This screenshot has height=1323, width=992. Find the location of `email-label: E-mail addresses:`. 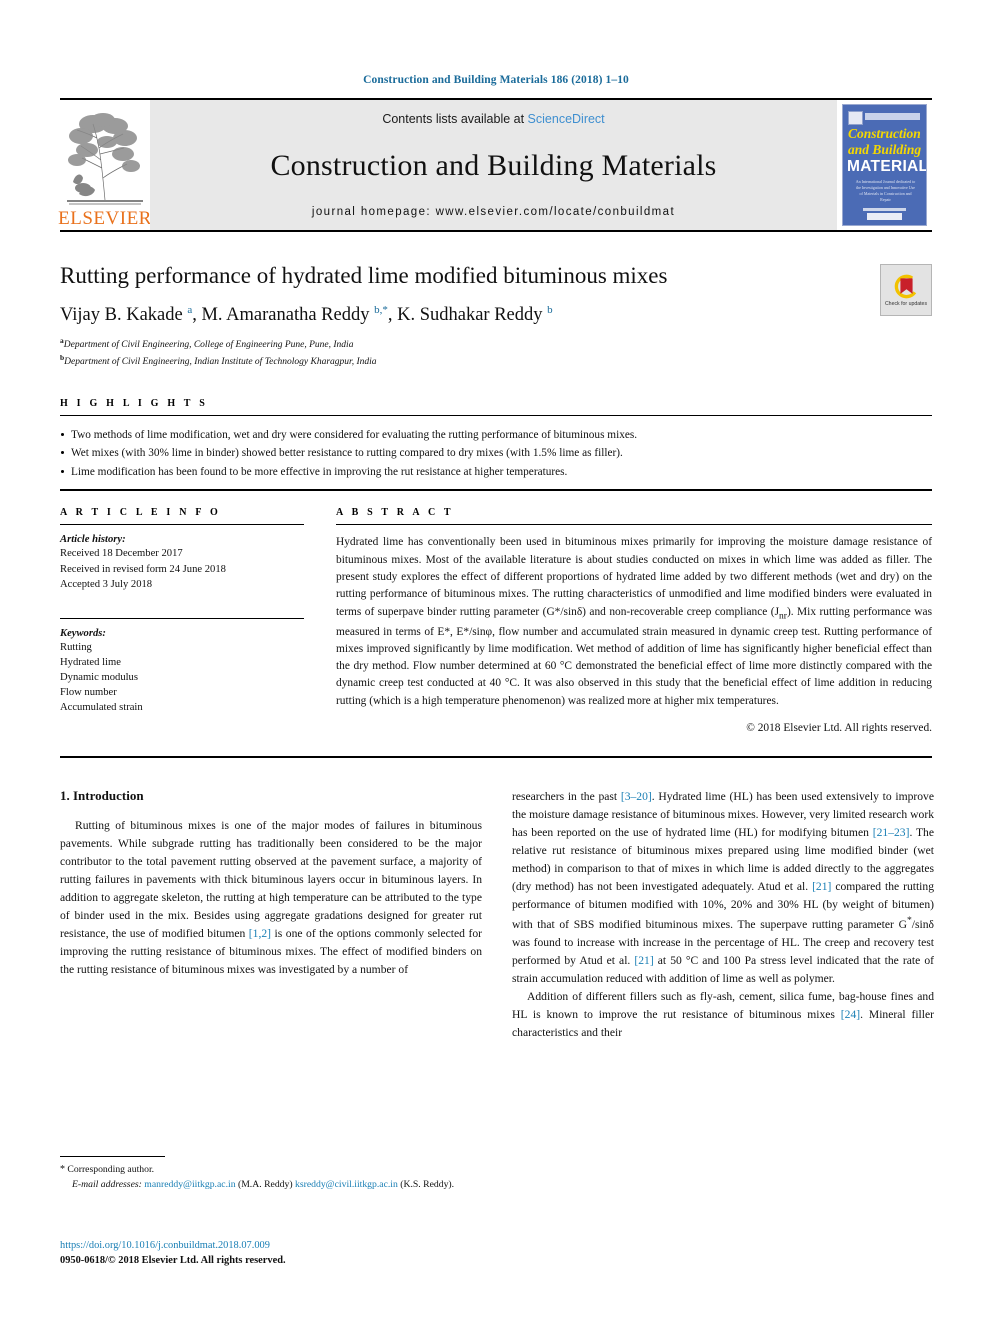

email-label: E-mail addresses: is located at coordinates (107, 1184).